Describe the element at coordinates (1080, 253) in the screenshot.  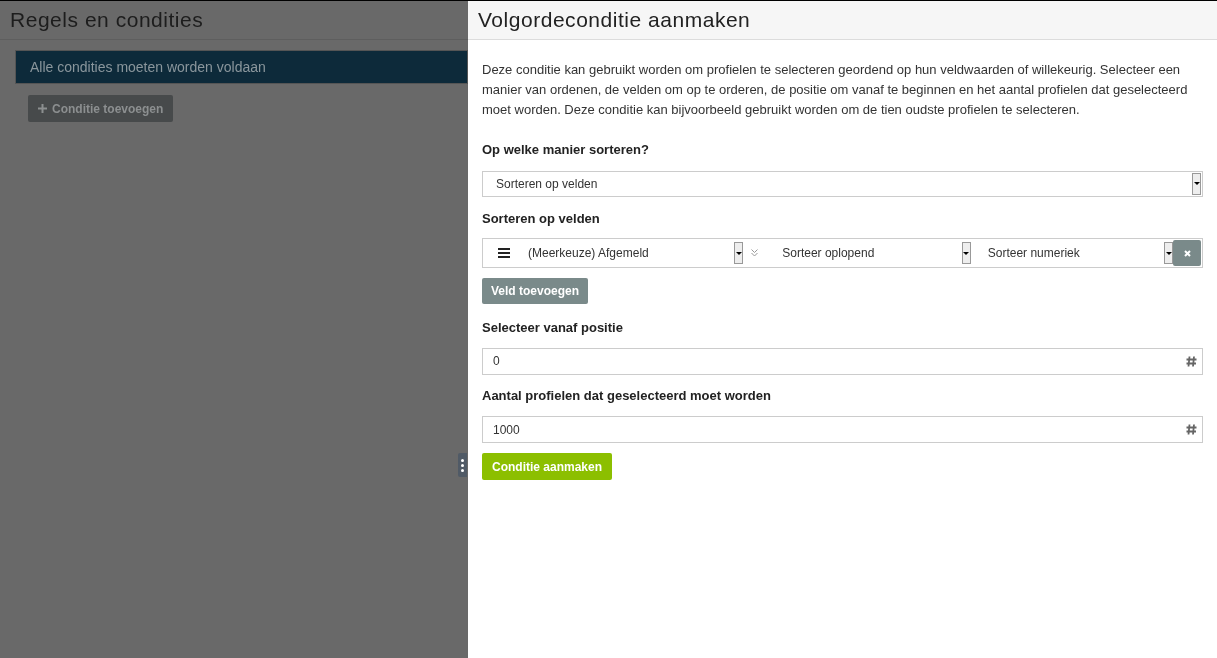
I see `mode-select: Sorteer numeriek` at that location.